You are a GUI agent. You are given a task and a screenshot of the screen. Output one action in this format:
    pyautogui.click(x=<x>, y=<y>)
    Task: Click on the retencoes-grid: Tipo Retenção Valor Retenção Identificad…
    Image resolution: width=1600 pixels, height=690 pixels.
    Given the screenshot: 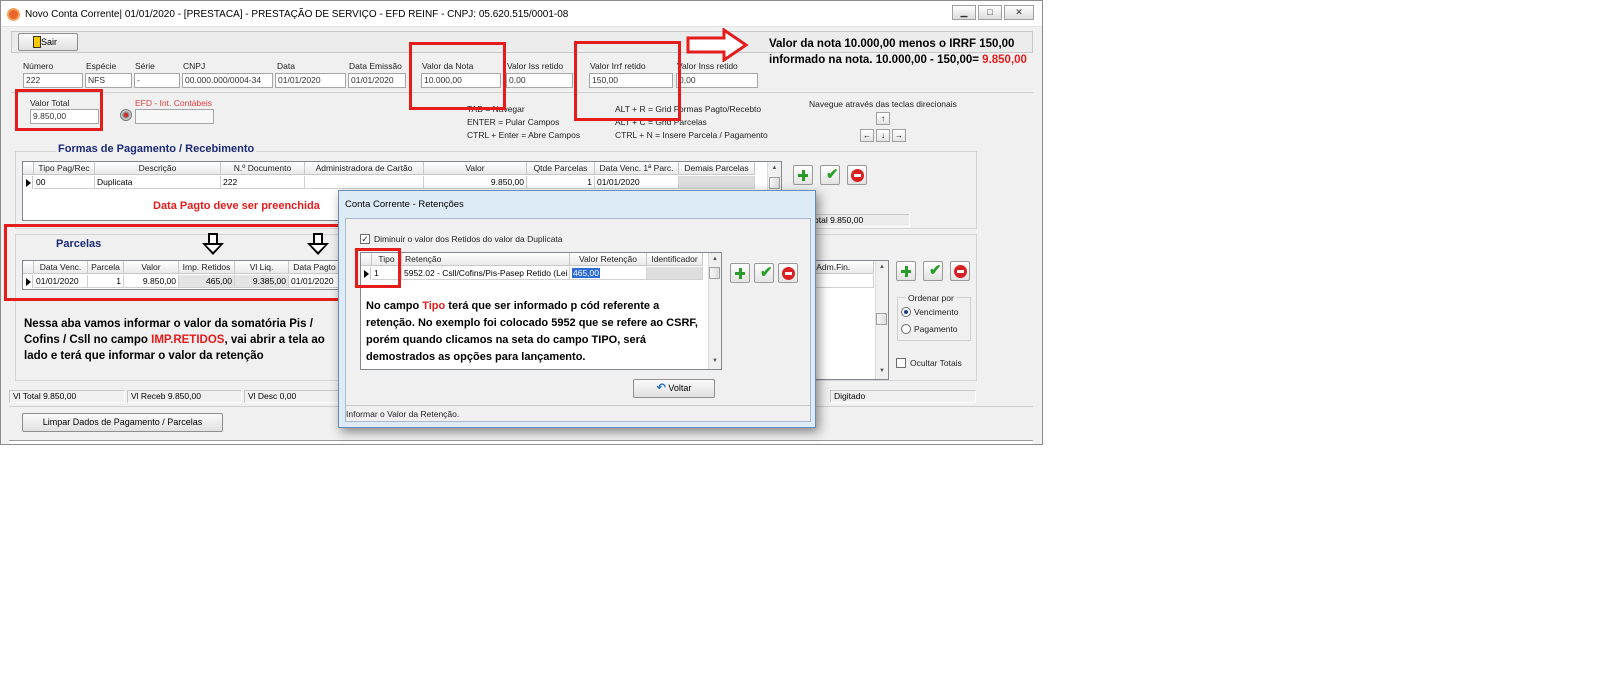 What is the action you would take?
    pyautogui.click(x=541, y=311)
    